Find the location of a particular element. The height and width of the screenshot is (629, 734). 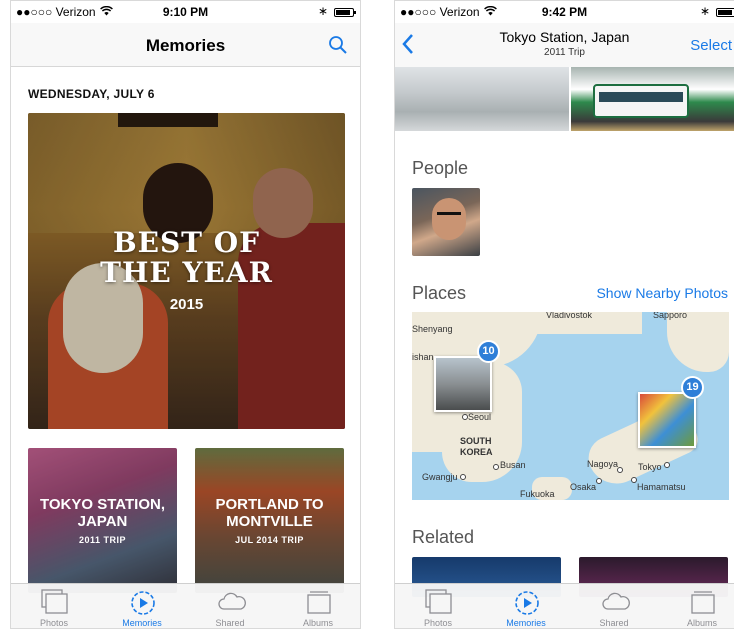

hero-subtitle: 2015 is located at coordinates (186, 304).